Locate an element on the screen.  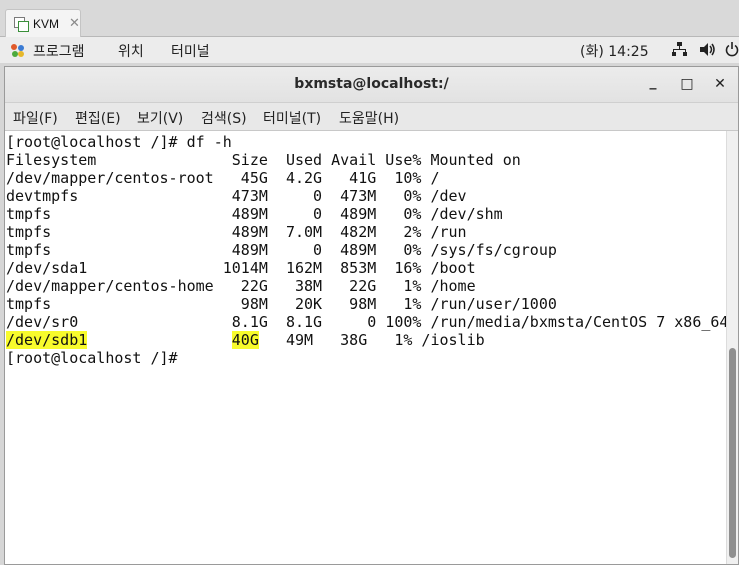
top-bar: 프로그램 위치 터미널 (화) 14:25 is located at coordinates (369, 50).